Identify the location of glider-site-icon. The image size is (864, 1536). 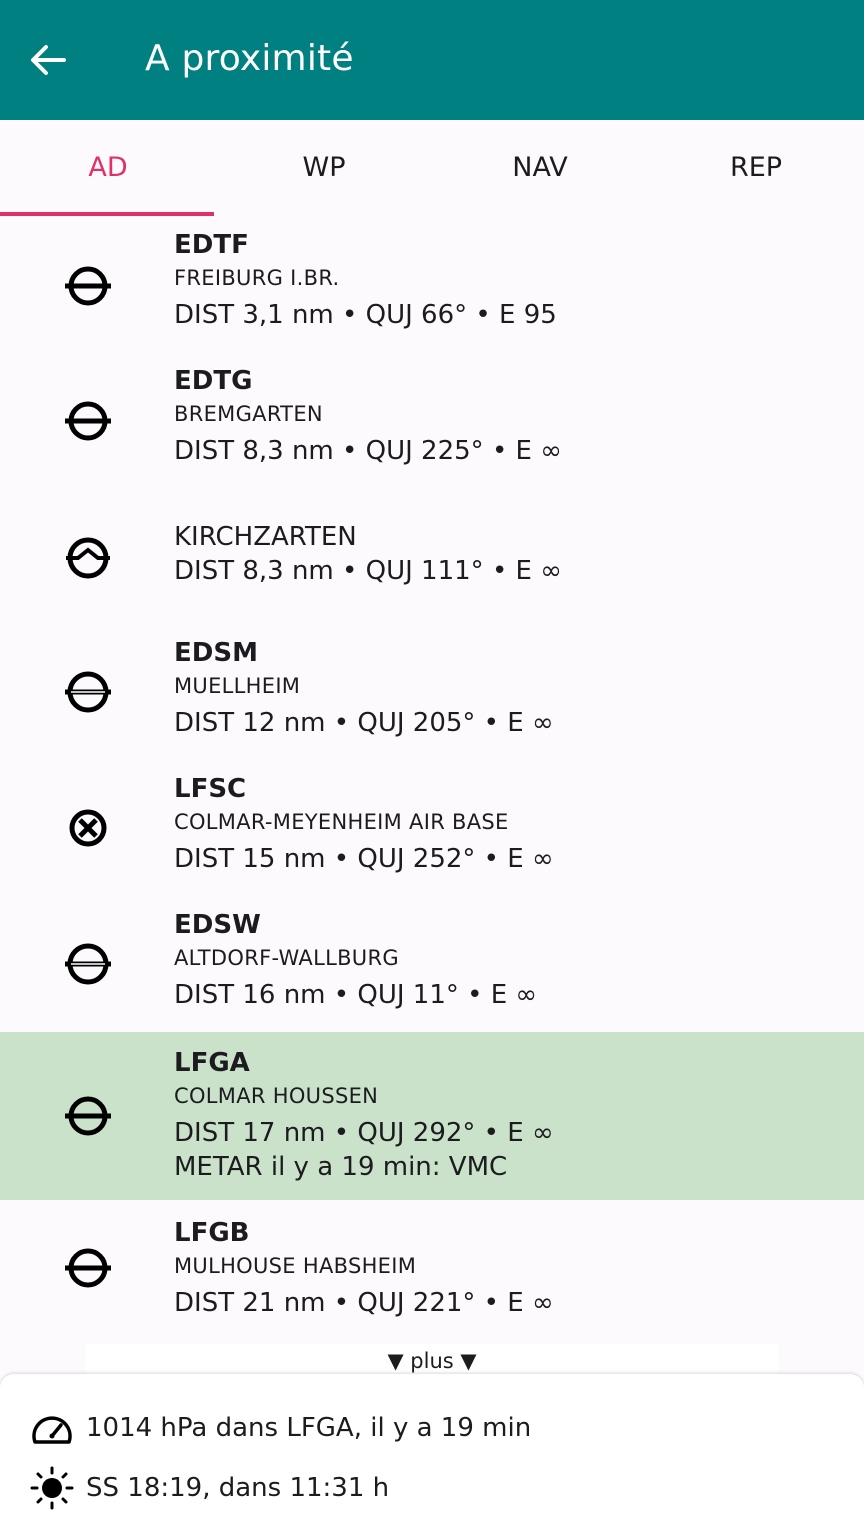
(88, 558).